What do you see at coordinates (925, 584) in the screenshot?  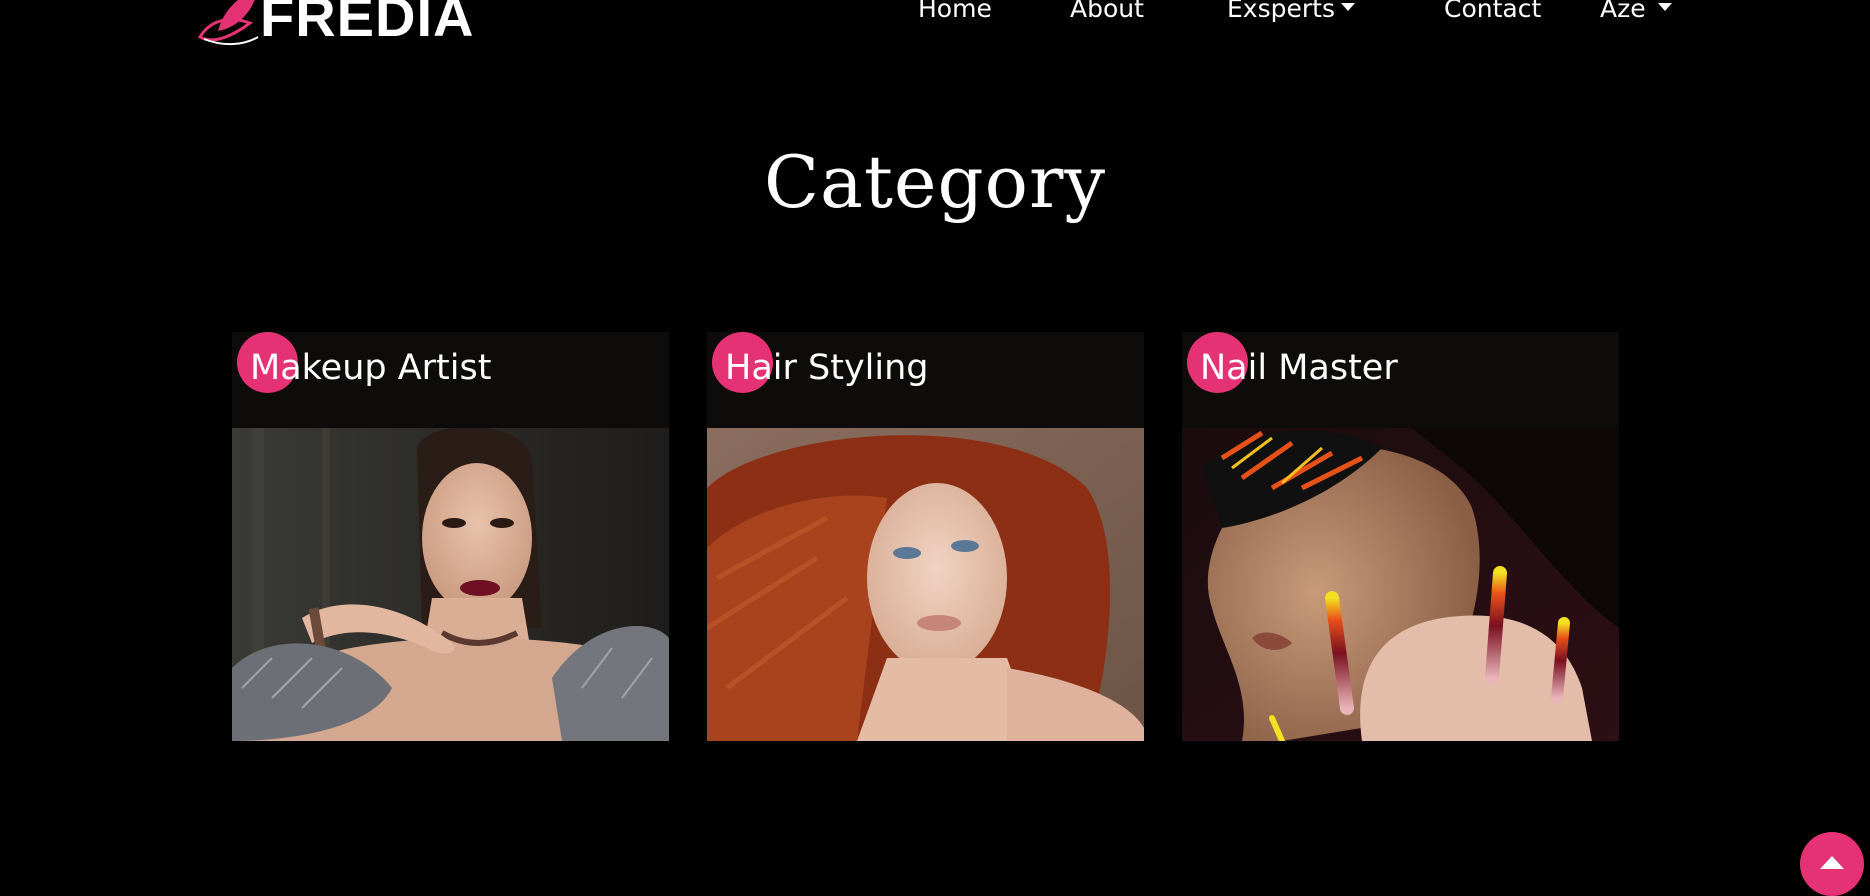 I see `red-hair-portrait-image` at bounding box center [925, 584].